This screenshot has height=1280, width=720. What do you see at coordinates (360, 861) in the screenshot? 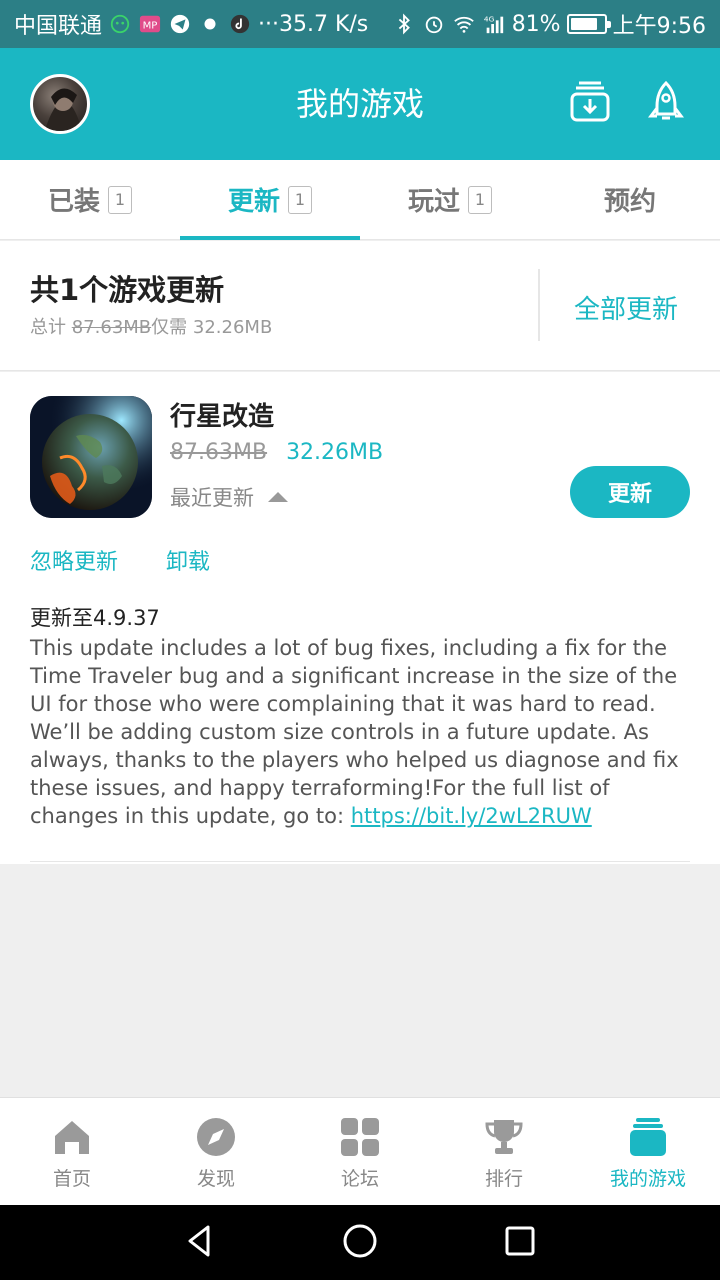
I see `card-divider` at bounding box center [360, 861].